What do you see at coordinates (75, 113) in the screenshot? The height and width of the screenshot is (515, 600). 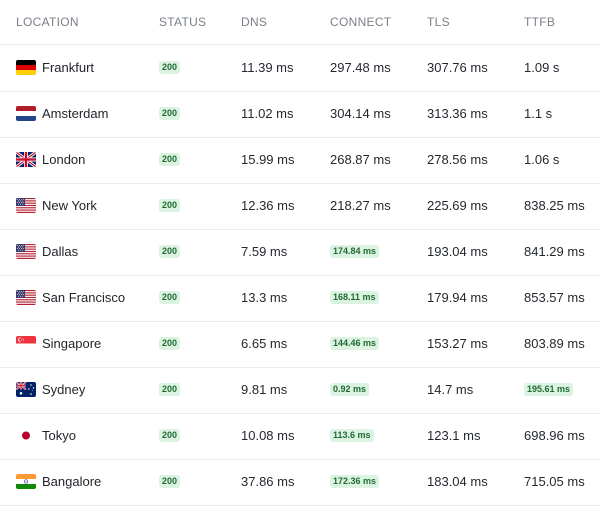 I see `location-name: Amsterdam` at bounding box center [75, 113].